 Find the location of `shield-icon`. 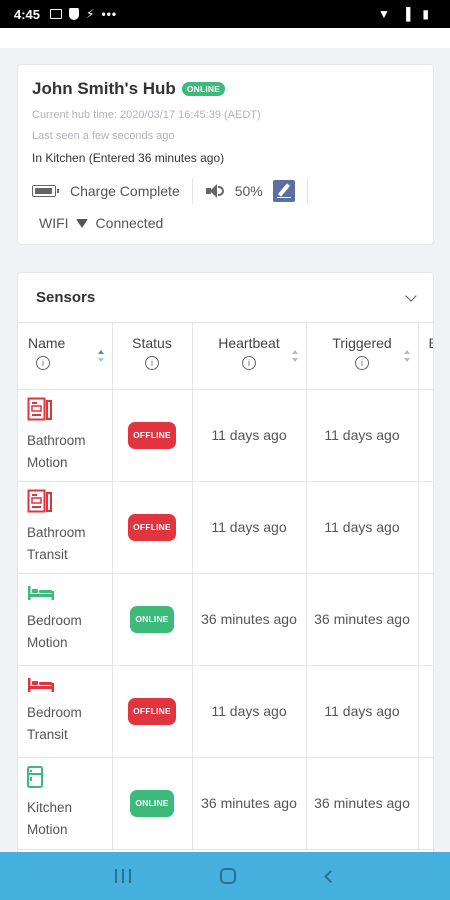

shield-icon is located at coordinates (74, 14).